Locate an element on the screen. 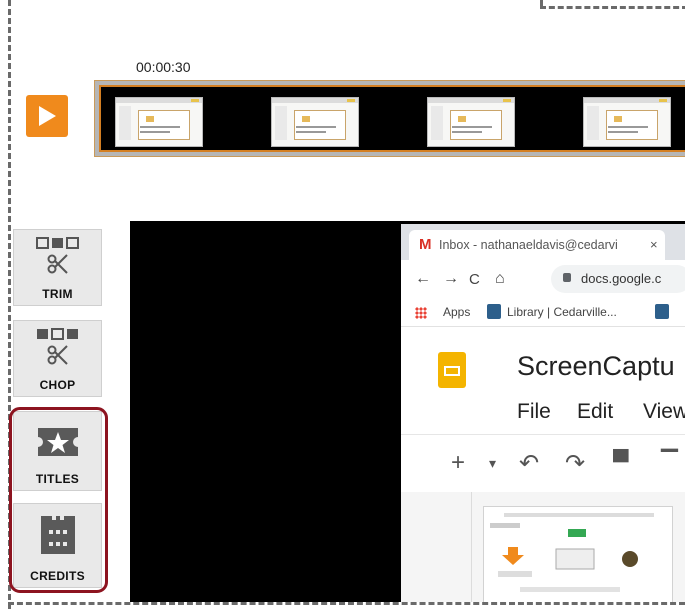 The height and width of the screenshot is (609, 685). timeline-track is located at coordinates (389, 118).